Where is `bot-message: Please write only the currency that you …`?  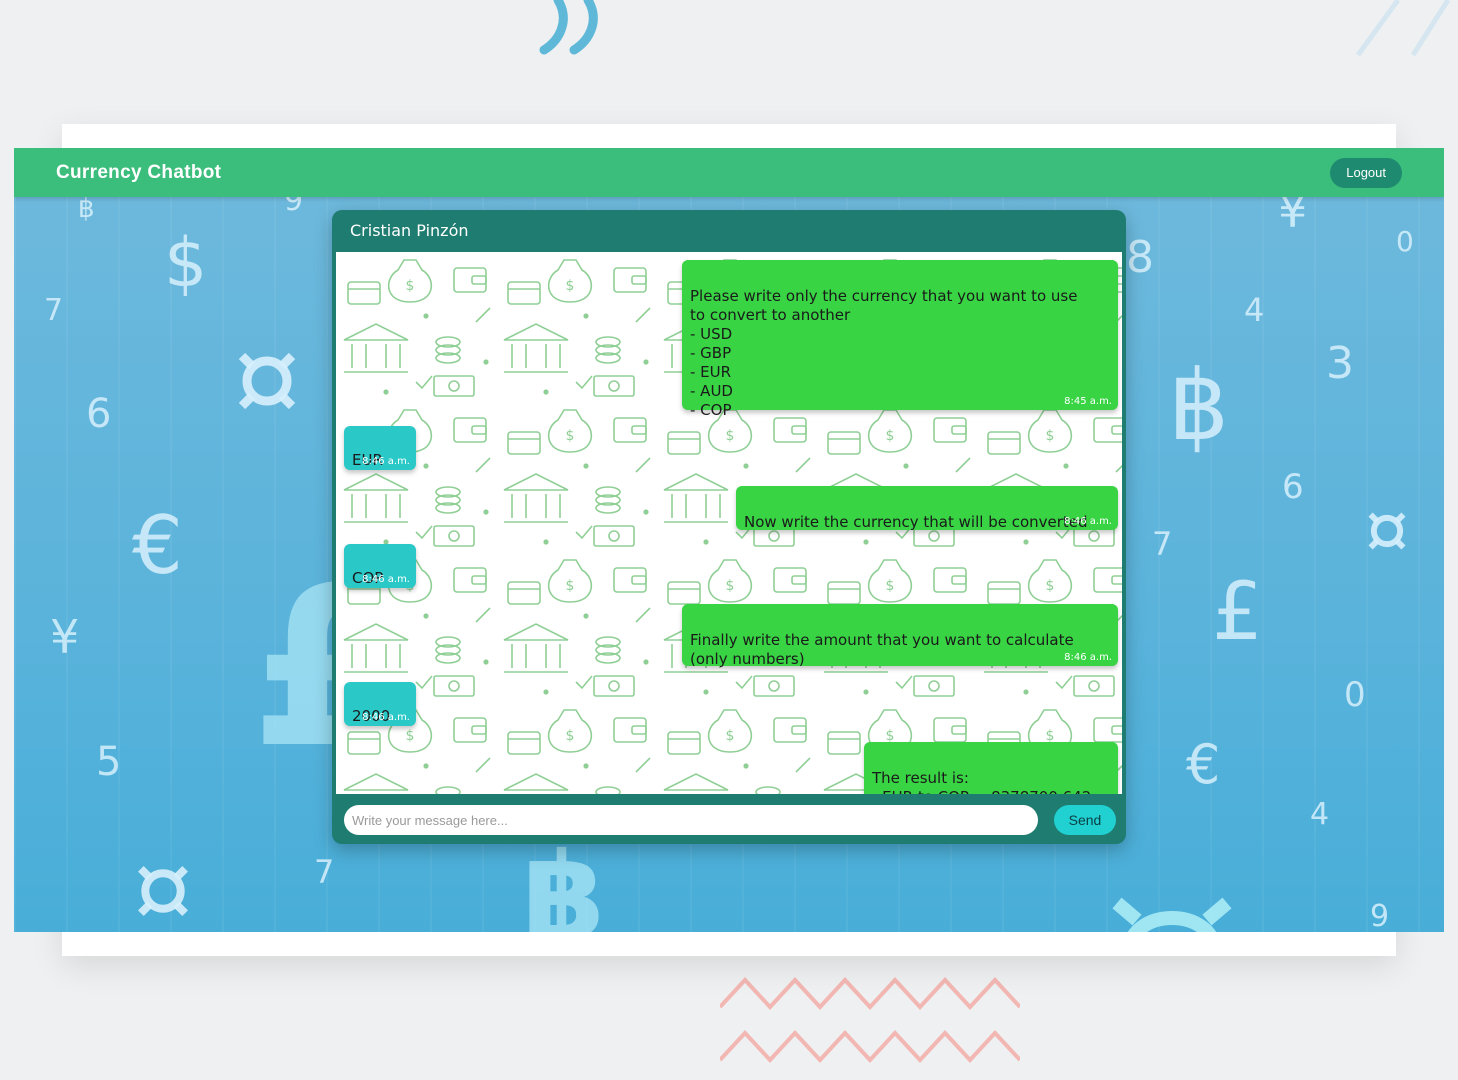 bot-message: Please write only the currency that you … is located at coordinates (900, 339).